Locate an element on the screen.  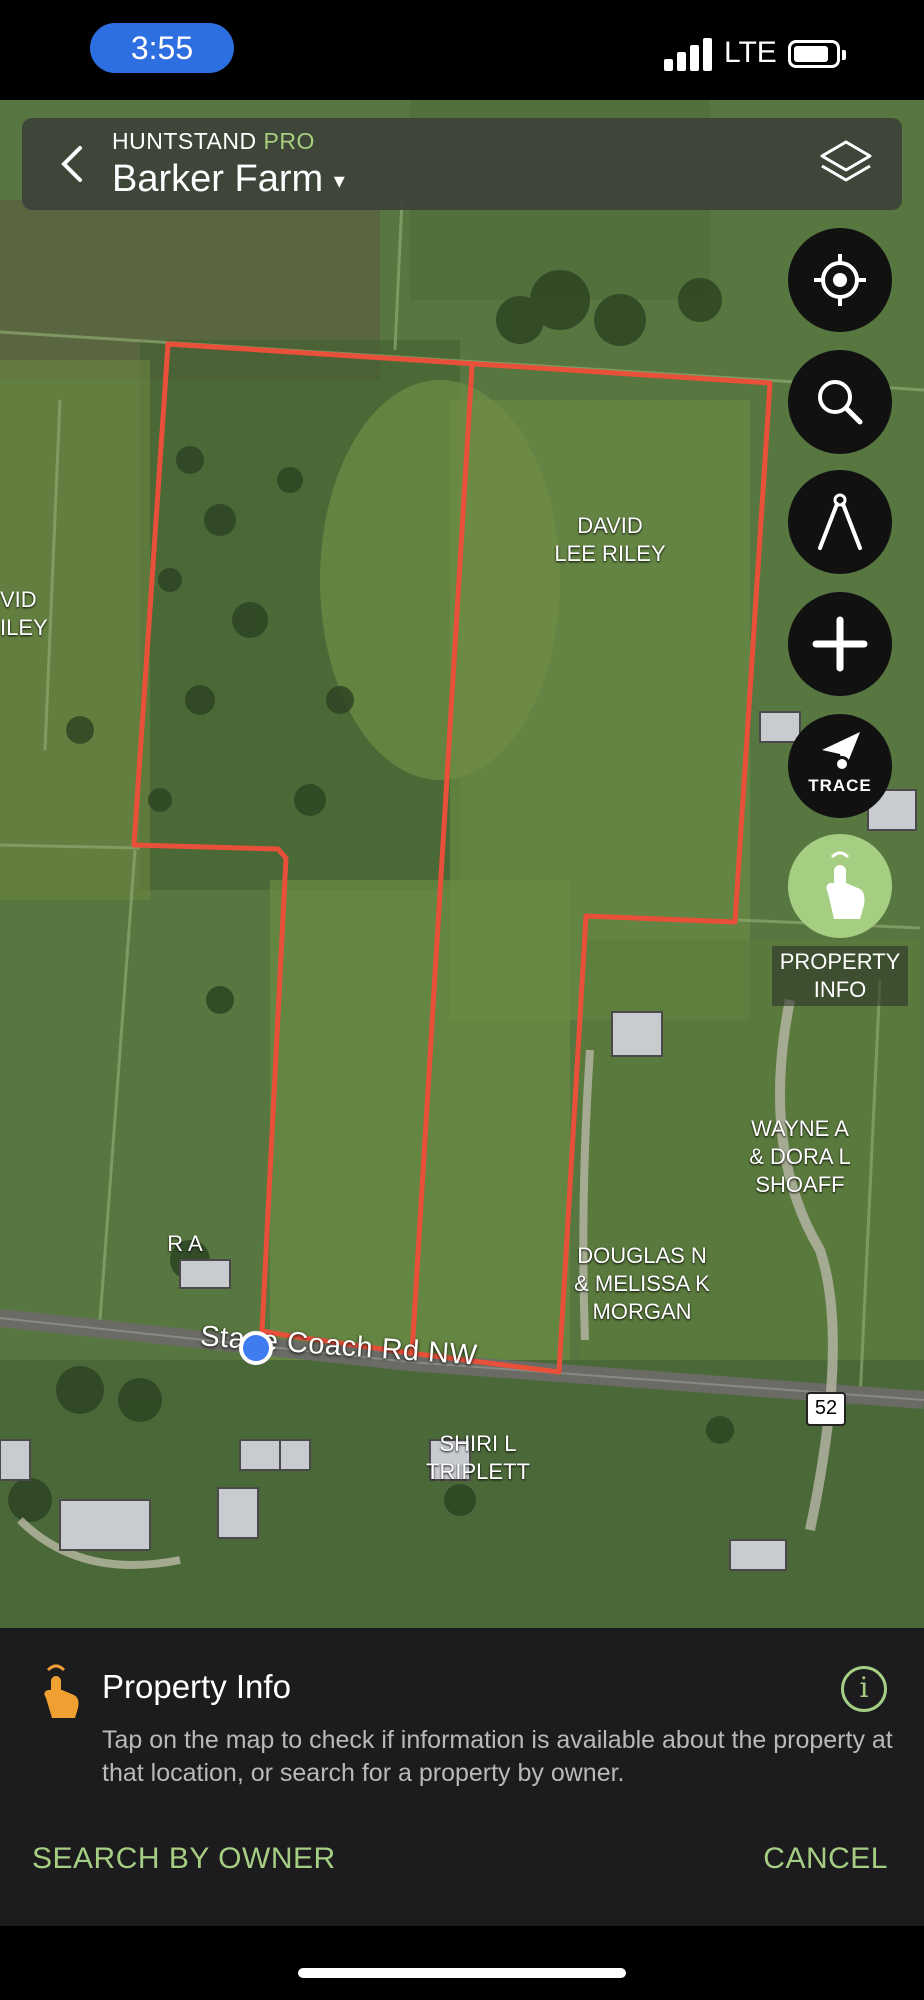
trace-icon is located at coordinates (841, 752).